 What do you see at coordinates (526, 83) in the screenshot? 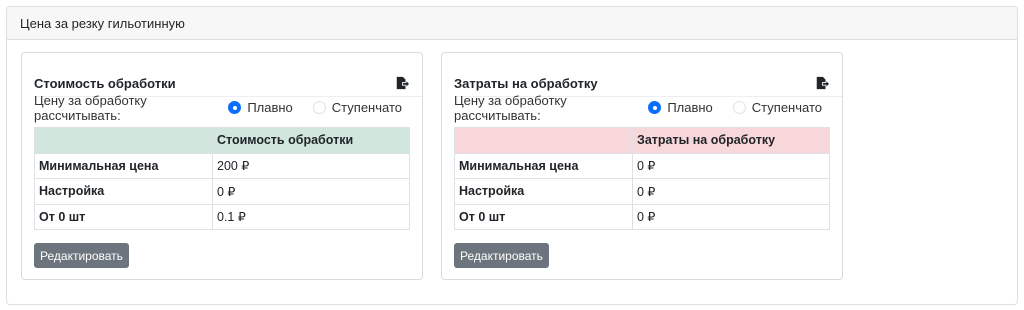
I see `card-title: Затраты на обработку` at bounding box center [526, 83].